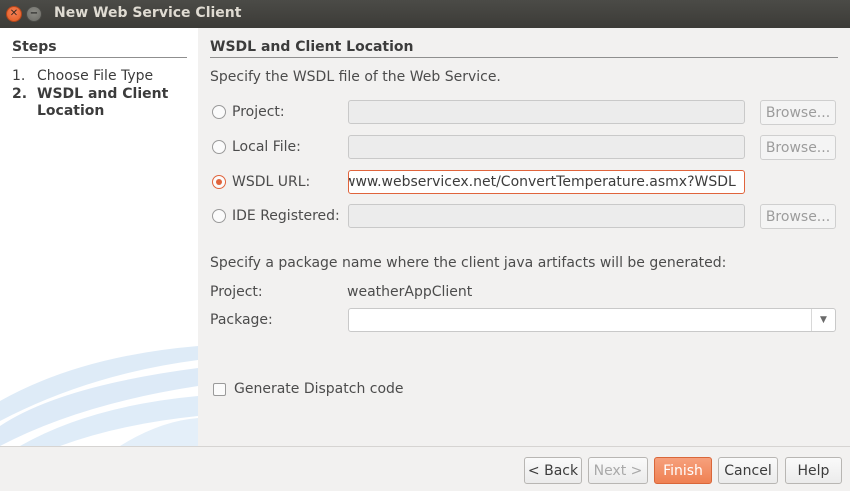  Describe the element at coordinates (618, 470) in the screenshot. I see `next-button: Next >` at that location.